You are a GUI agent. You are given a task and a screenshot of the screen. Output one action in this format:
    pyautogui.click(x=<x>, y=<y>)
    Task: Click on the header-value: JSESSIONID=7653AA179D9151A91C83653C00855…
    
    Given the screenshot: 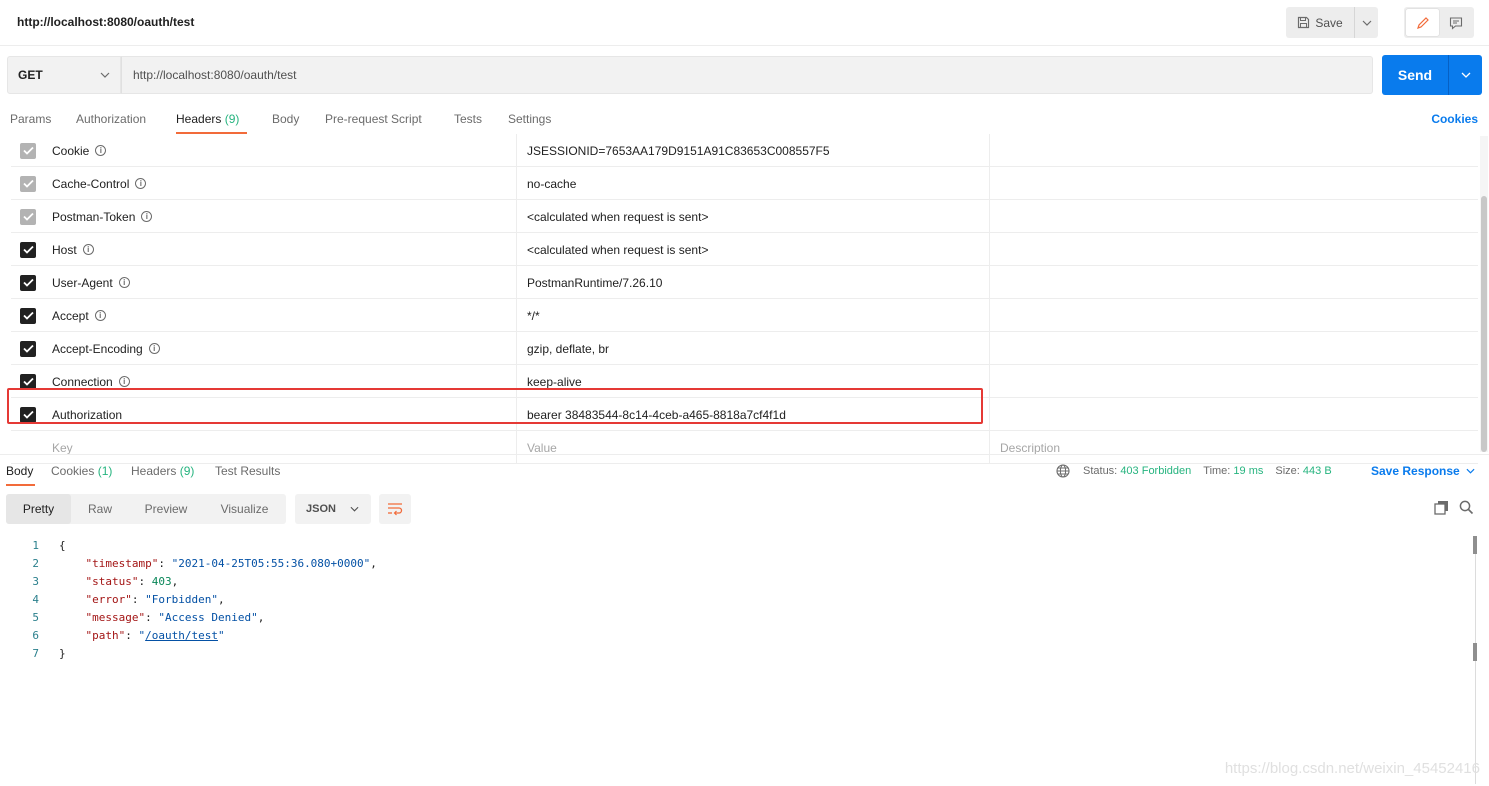 What is the action you would take?
    pyautogui.click(x=752, y=150)
    